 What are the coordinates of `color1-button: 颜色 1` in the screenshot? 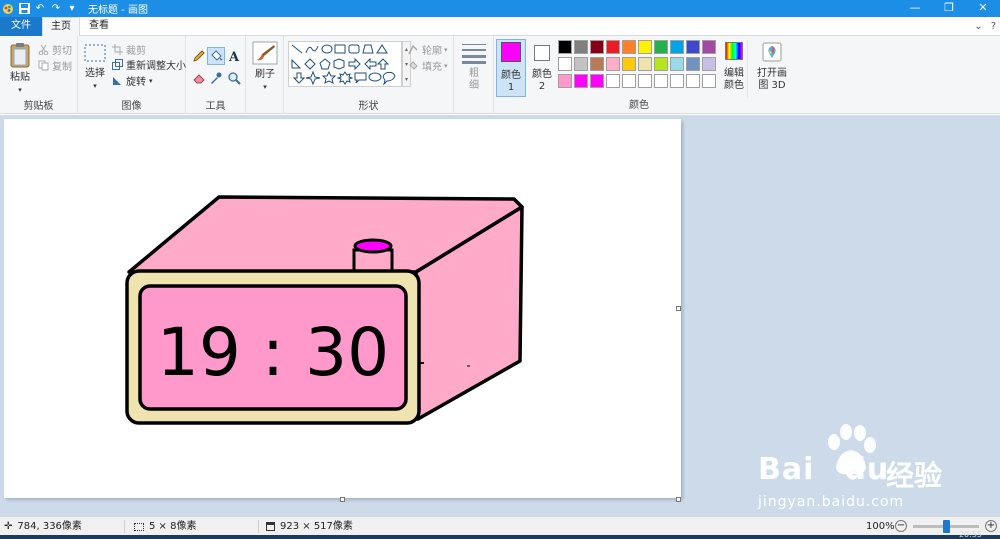 It's located at (511, 68).